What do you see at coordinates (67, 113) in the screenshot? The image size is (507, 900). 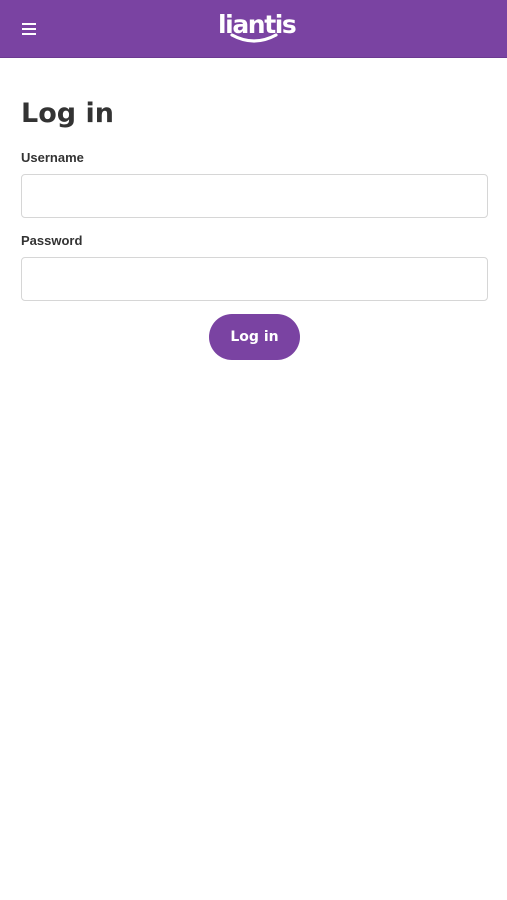 I see `page-title: Log in` at bounding box center [67, 113].